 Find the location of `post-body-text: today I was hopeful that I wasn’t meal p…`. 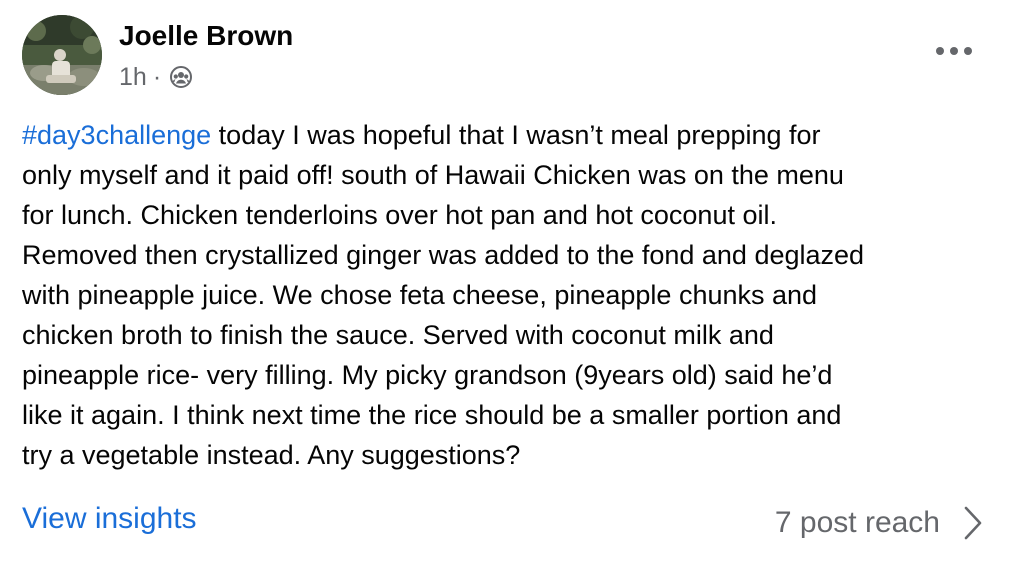

post-body-text: today I was hopeful that I wasn’t meal p… is located at coordinates (516, 135).